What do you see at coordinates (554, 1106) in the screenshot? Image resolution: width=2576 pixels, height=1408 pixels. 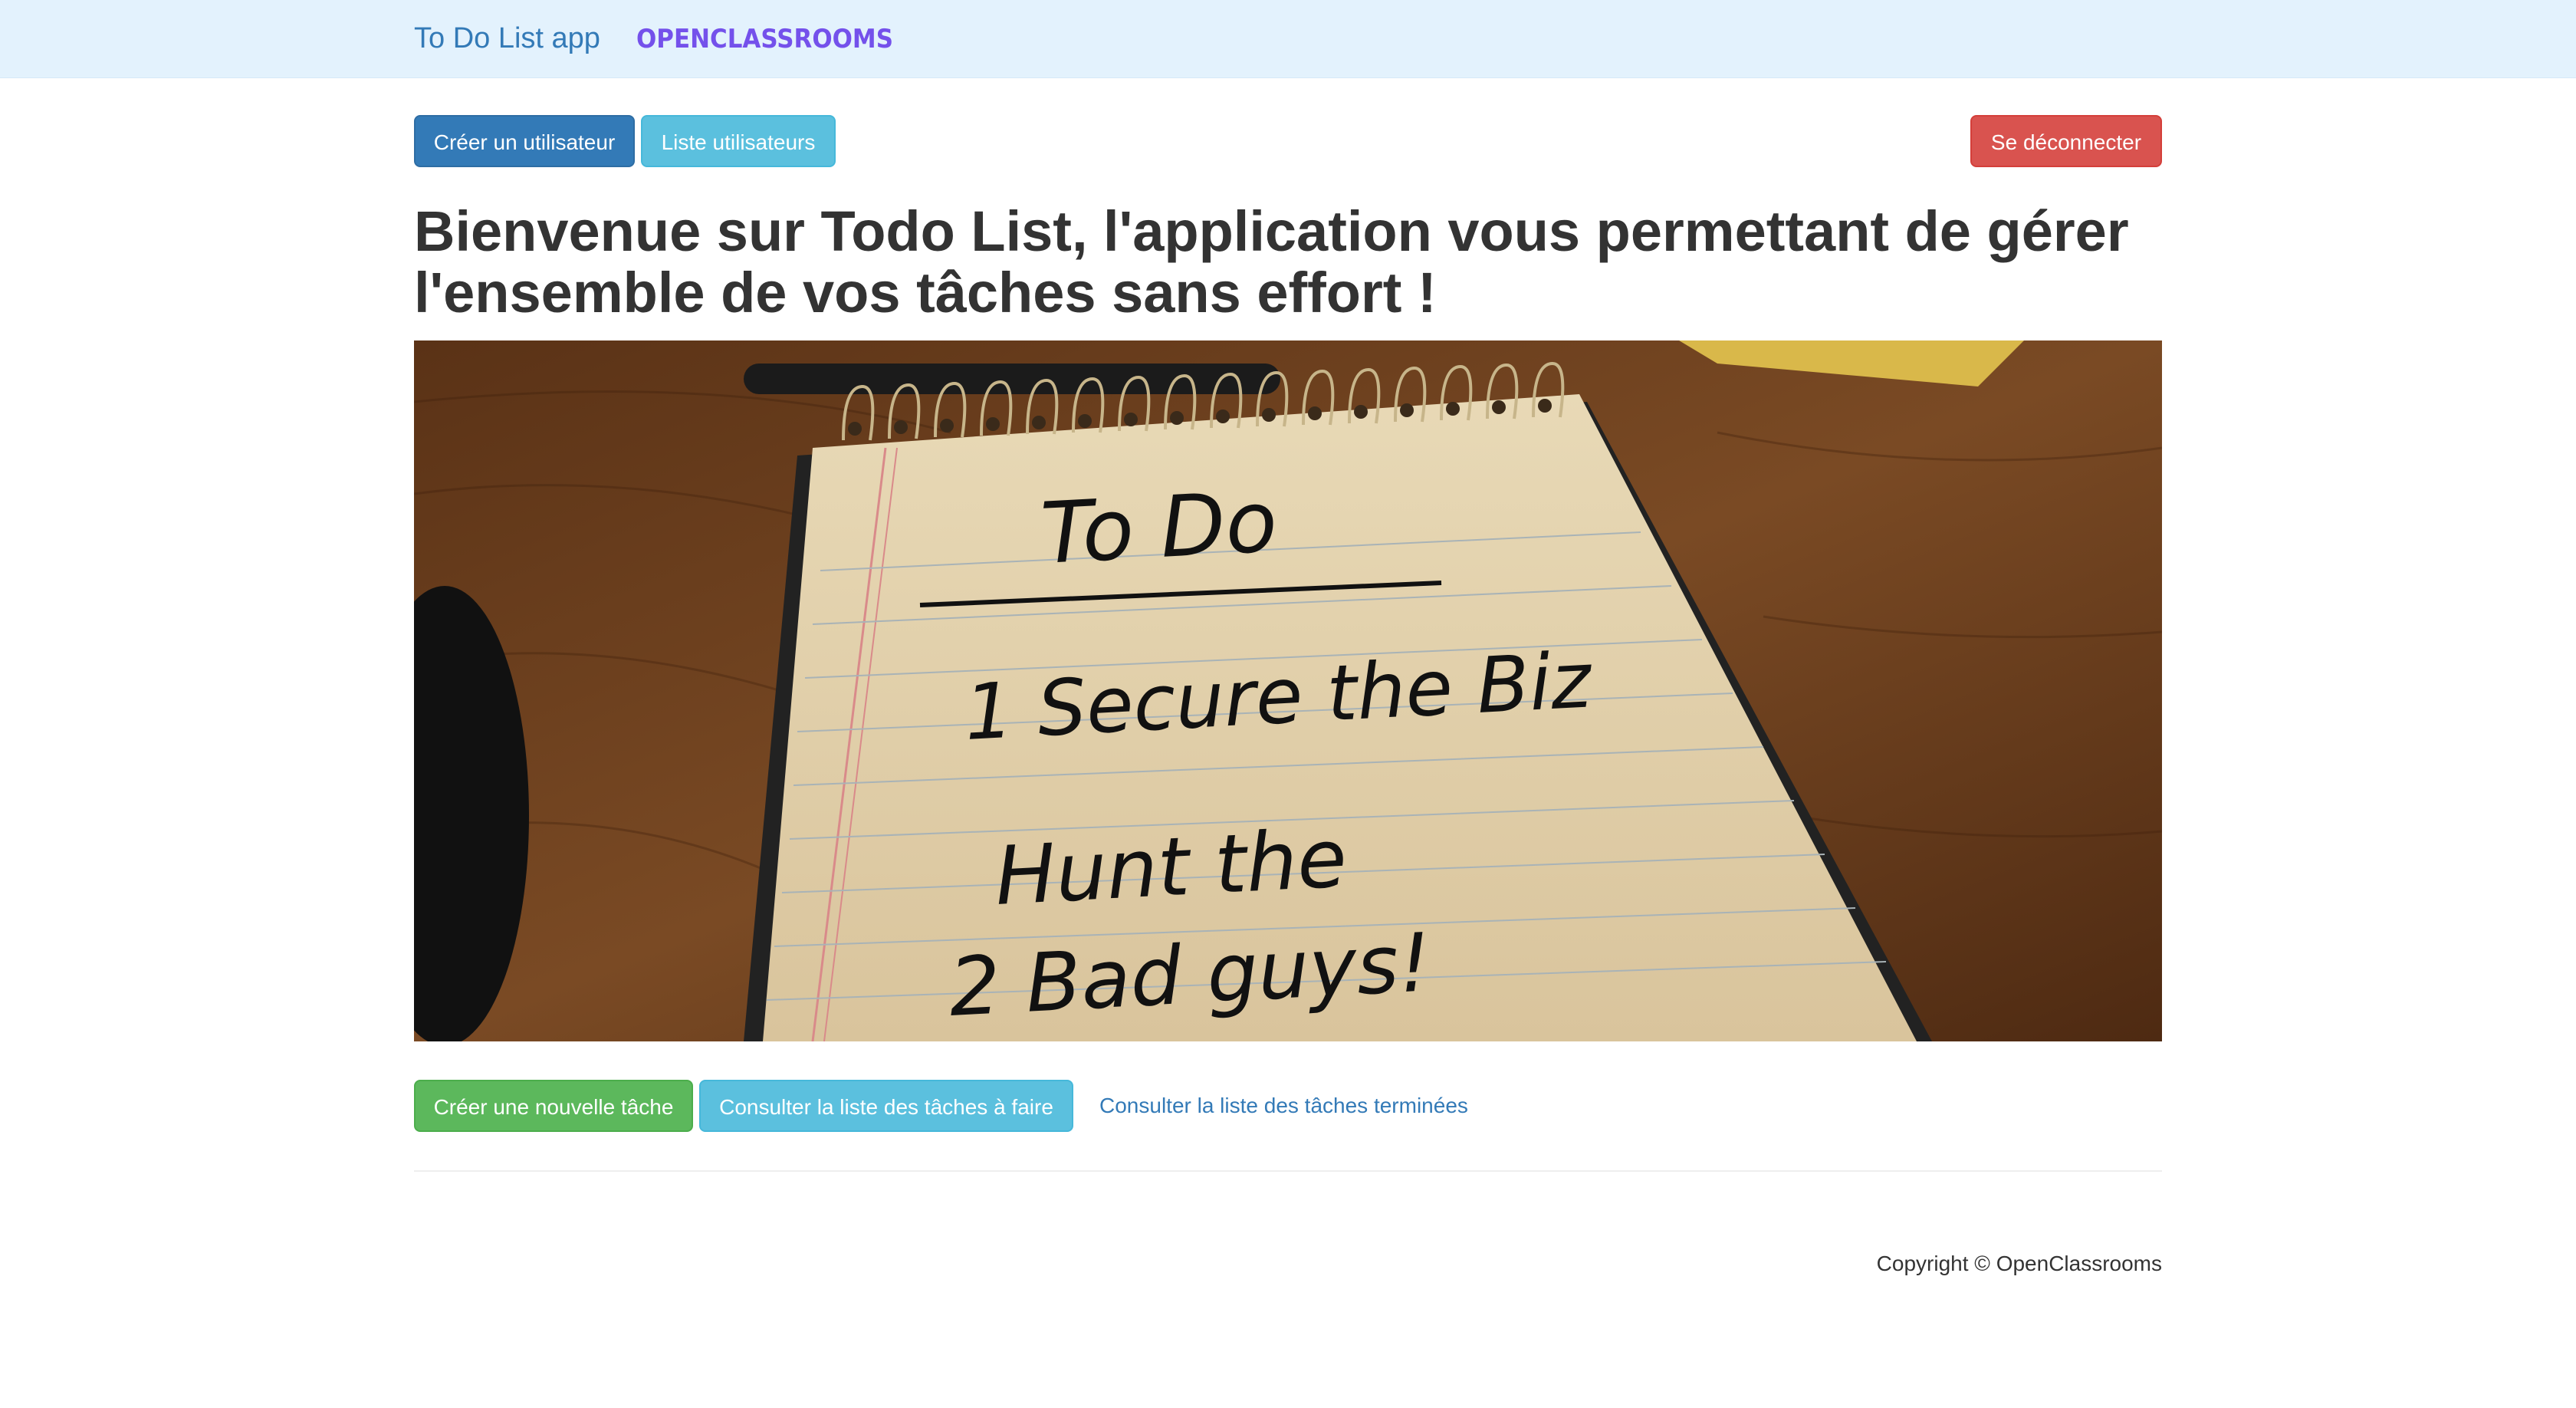 I see `create-task-button: Créer une nouvelle tâche` at bounding box center [554, 1106].